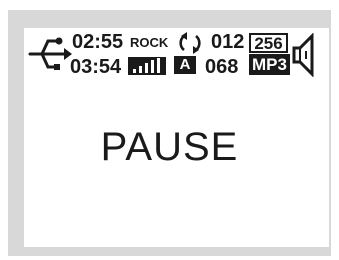 This screenshot has width=339, height=260. Describe the element at coordinates (268, 43) in the screenshot. I see `bitrate-badge: 256` at that location.